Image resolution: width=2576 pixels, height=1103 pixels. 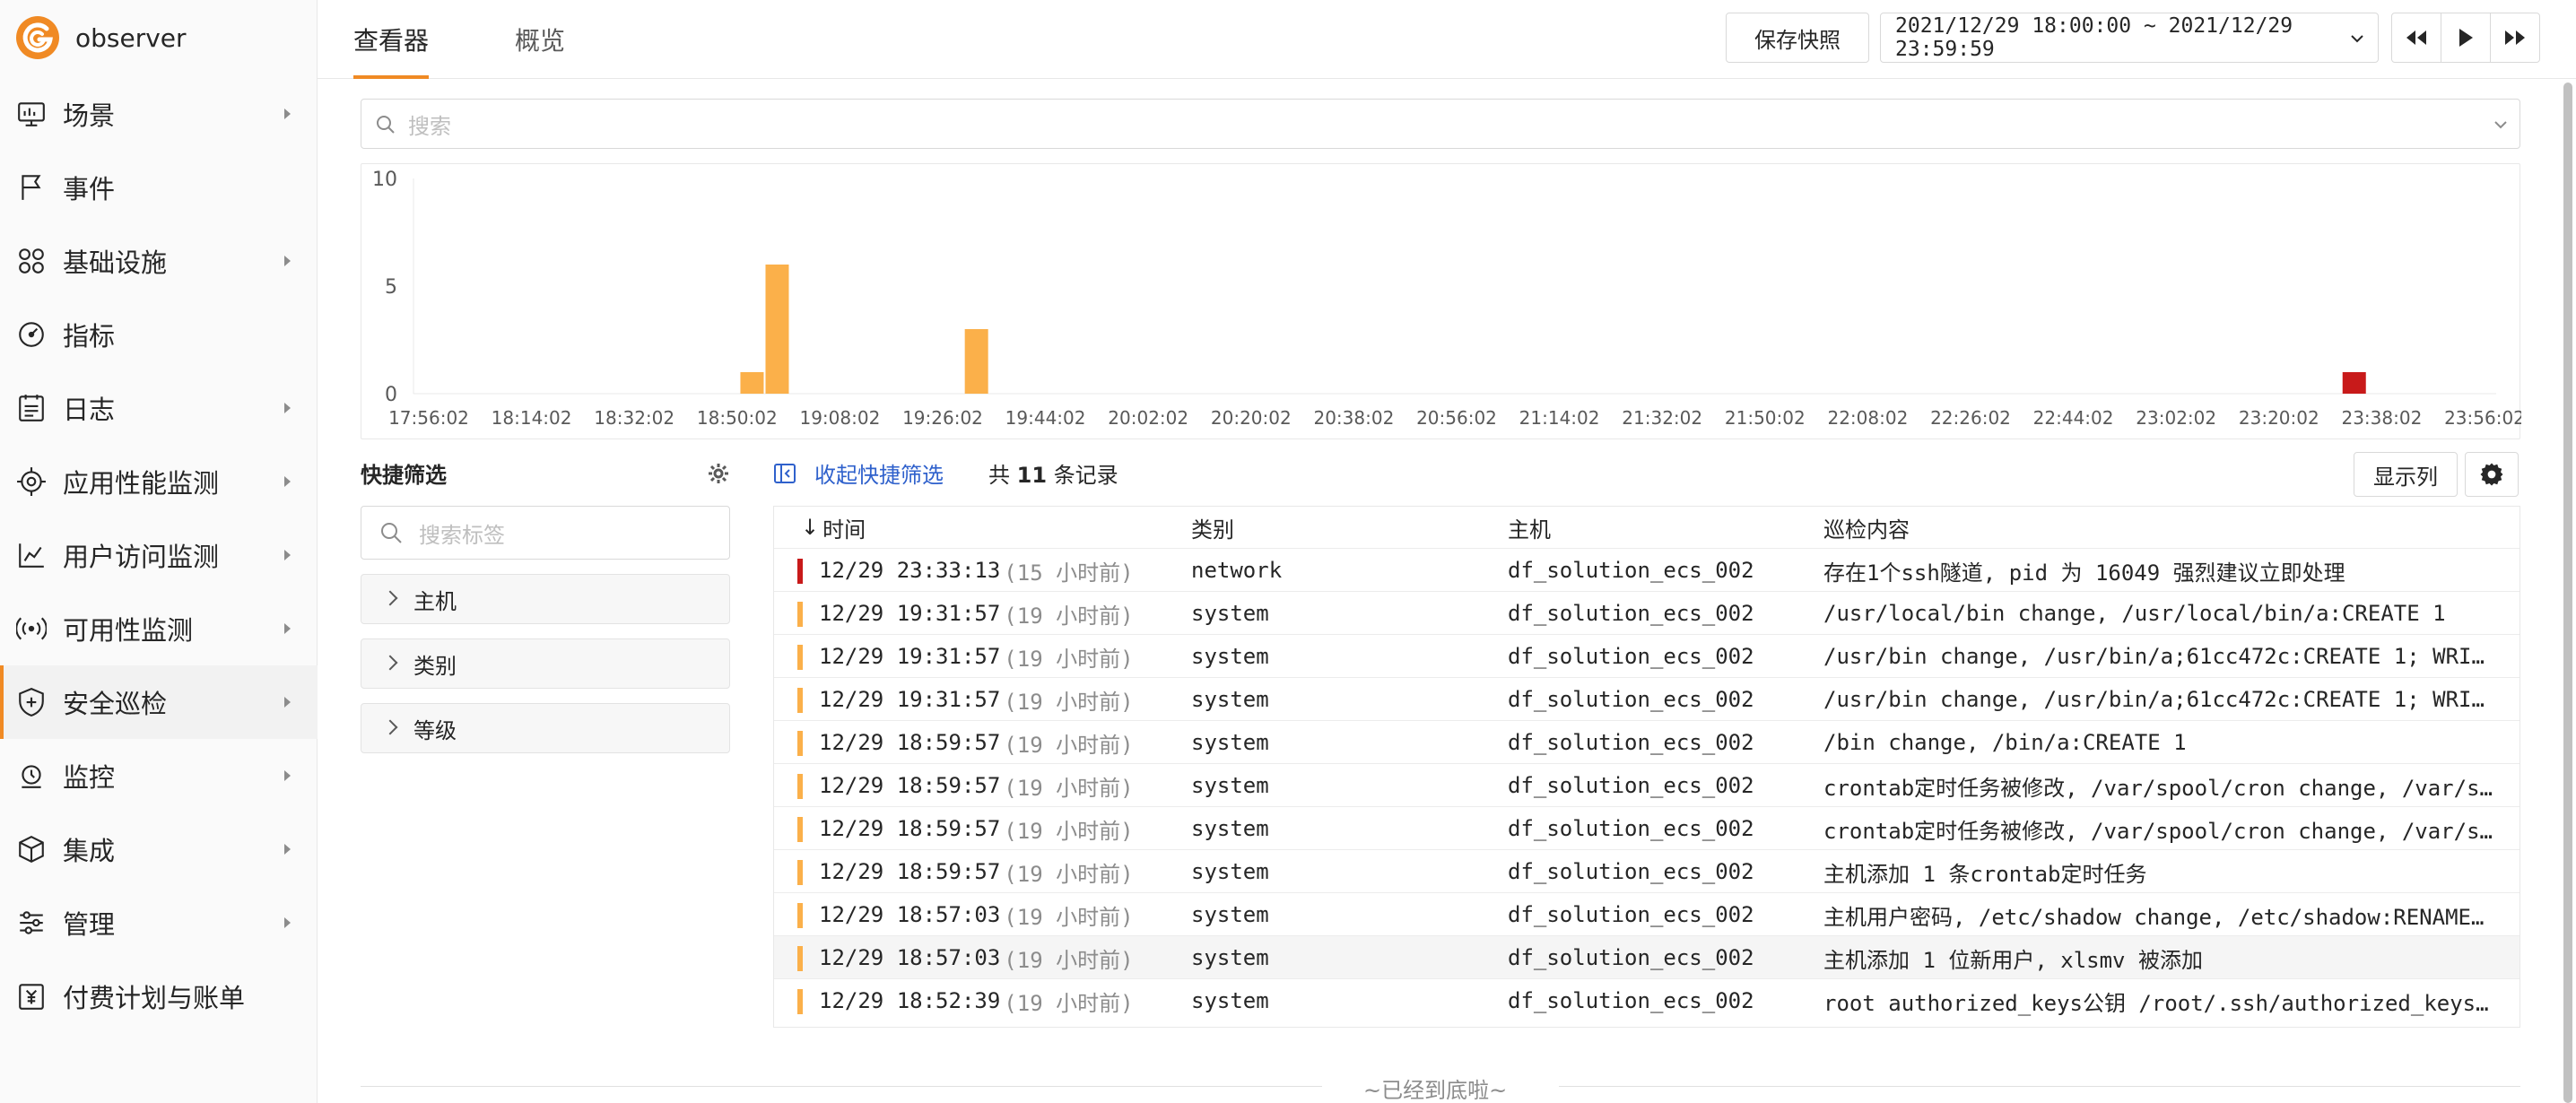 What do you see at coordinates (910, 1000) in the screenshot?
I see `time-value: 12/29 18:52:39` at bounding box center [910, 1000].